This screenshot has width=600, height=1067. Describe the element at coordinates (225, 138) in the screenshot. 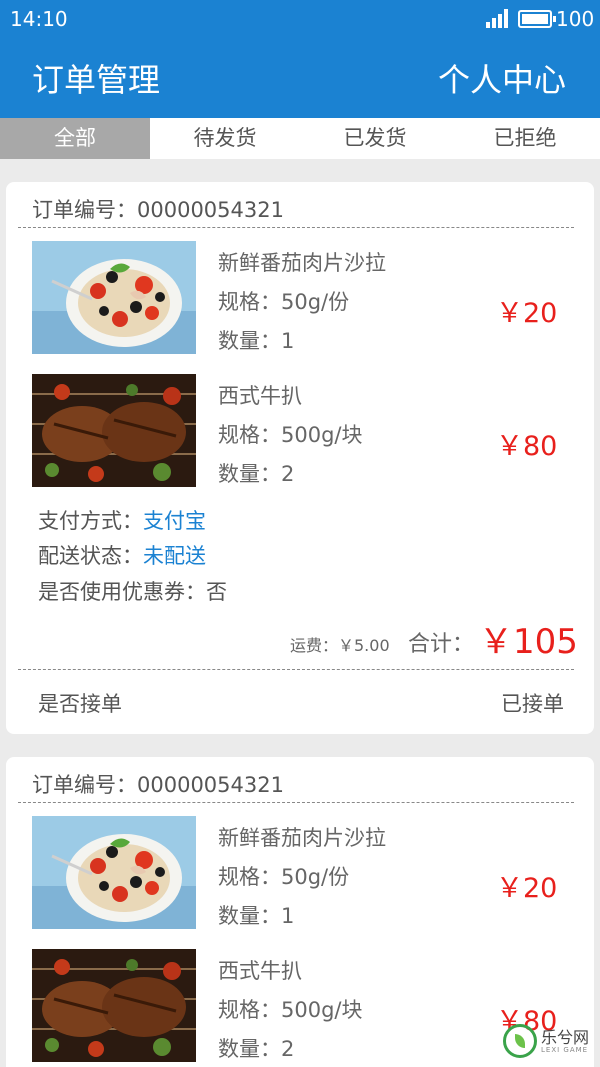

I see `tab-pending-shipment: 待发货` at that location.